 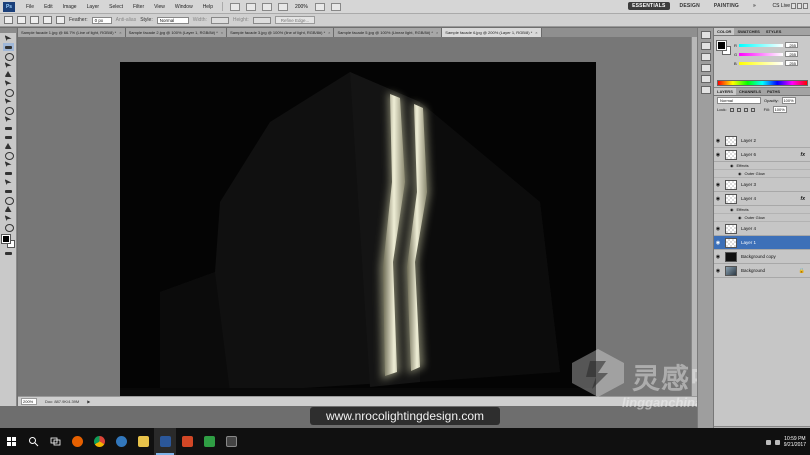 I want to click on add-selection-icon, so click(x=34, y=20).